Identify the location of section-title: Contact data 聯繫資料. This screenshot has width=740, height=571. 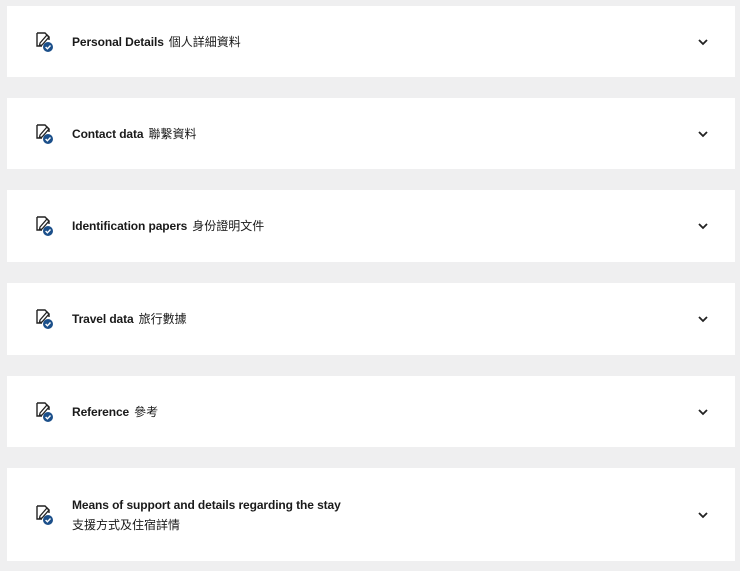
(134, 134).